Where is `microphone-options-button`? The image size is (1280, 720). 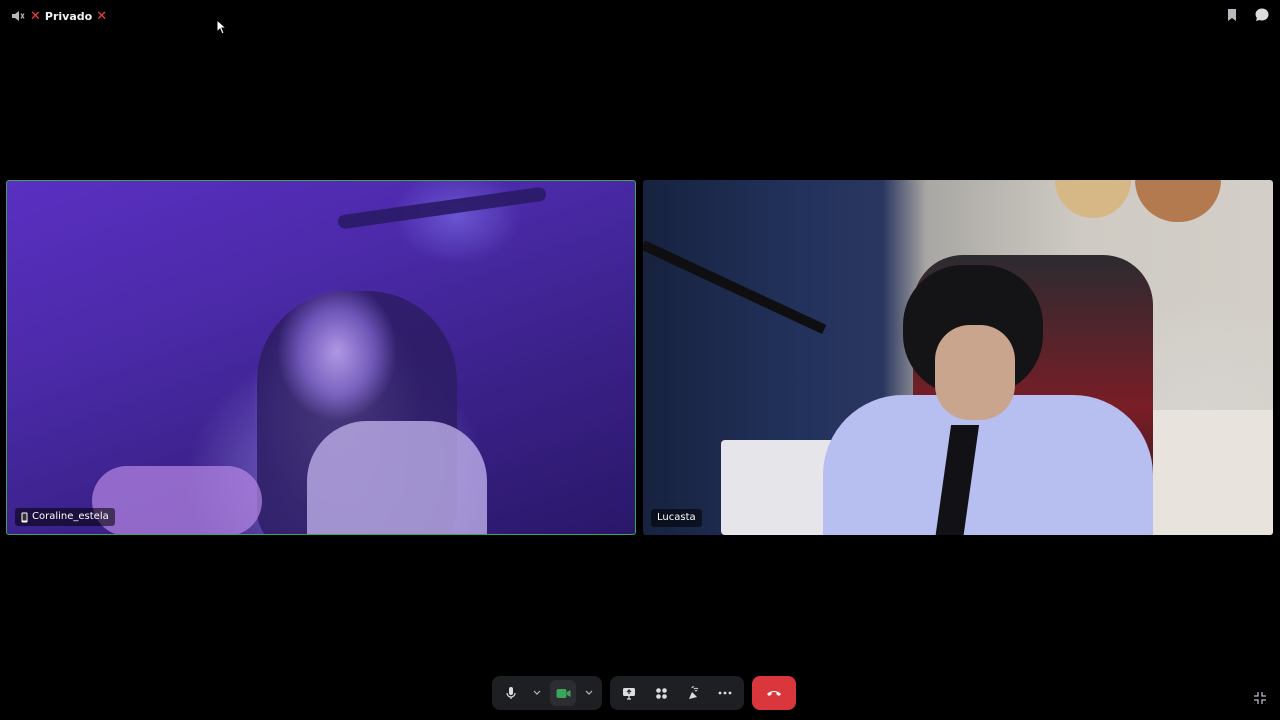
microphone-options-button is located at coordinates (537, 693).